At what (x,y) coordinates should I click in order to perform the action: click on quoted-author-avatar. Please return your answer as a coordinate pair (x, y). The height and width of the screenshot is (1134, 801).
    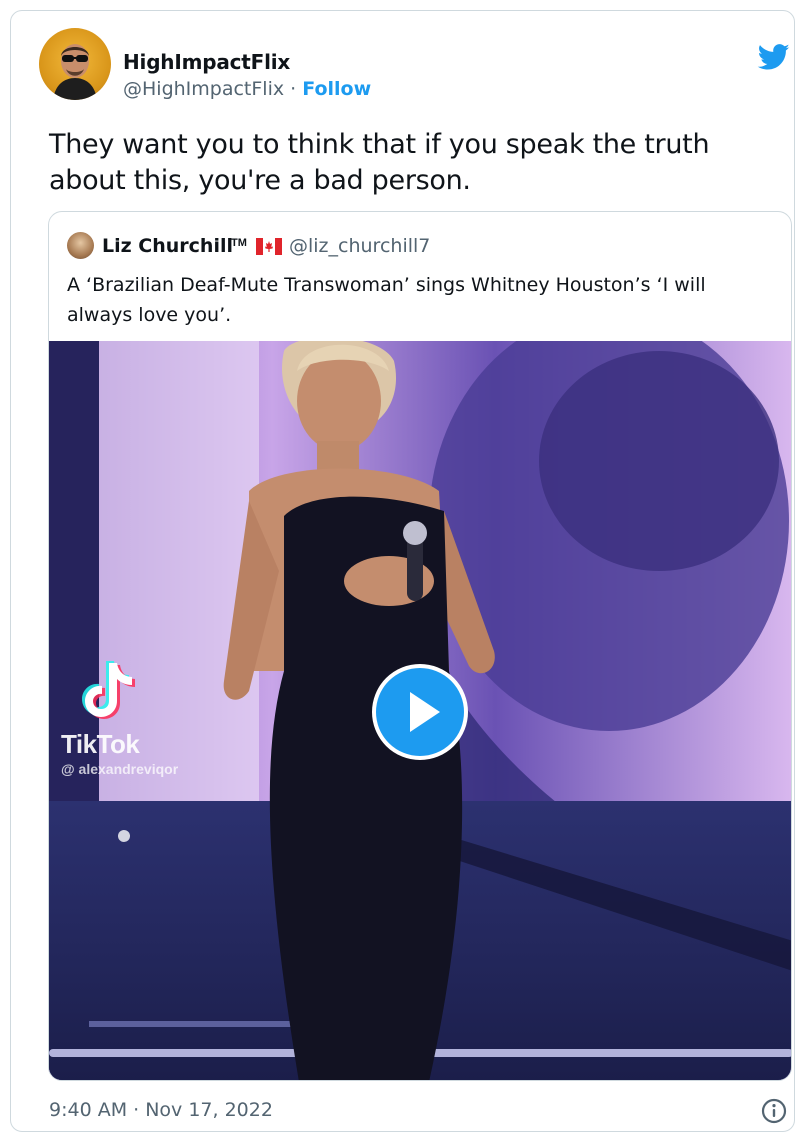
    Looking at the image, I should click on (80, 245).